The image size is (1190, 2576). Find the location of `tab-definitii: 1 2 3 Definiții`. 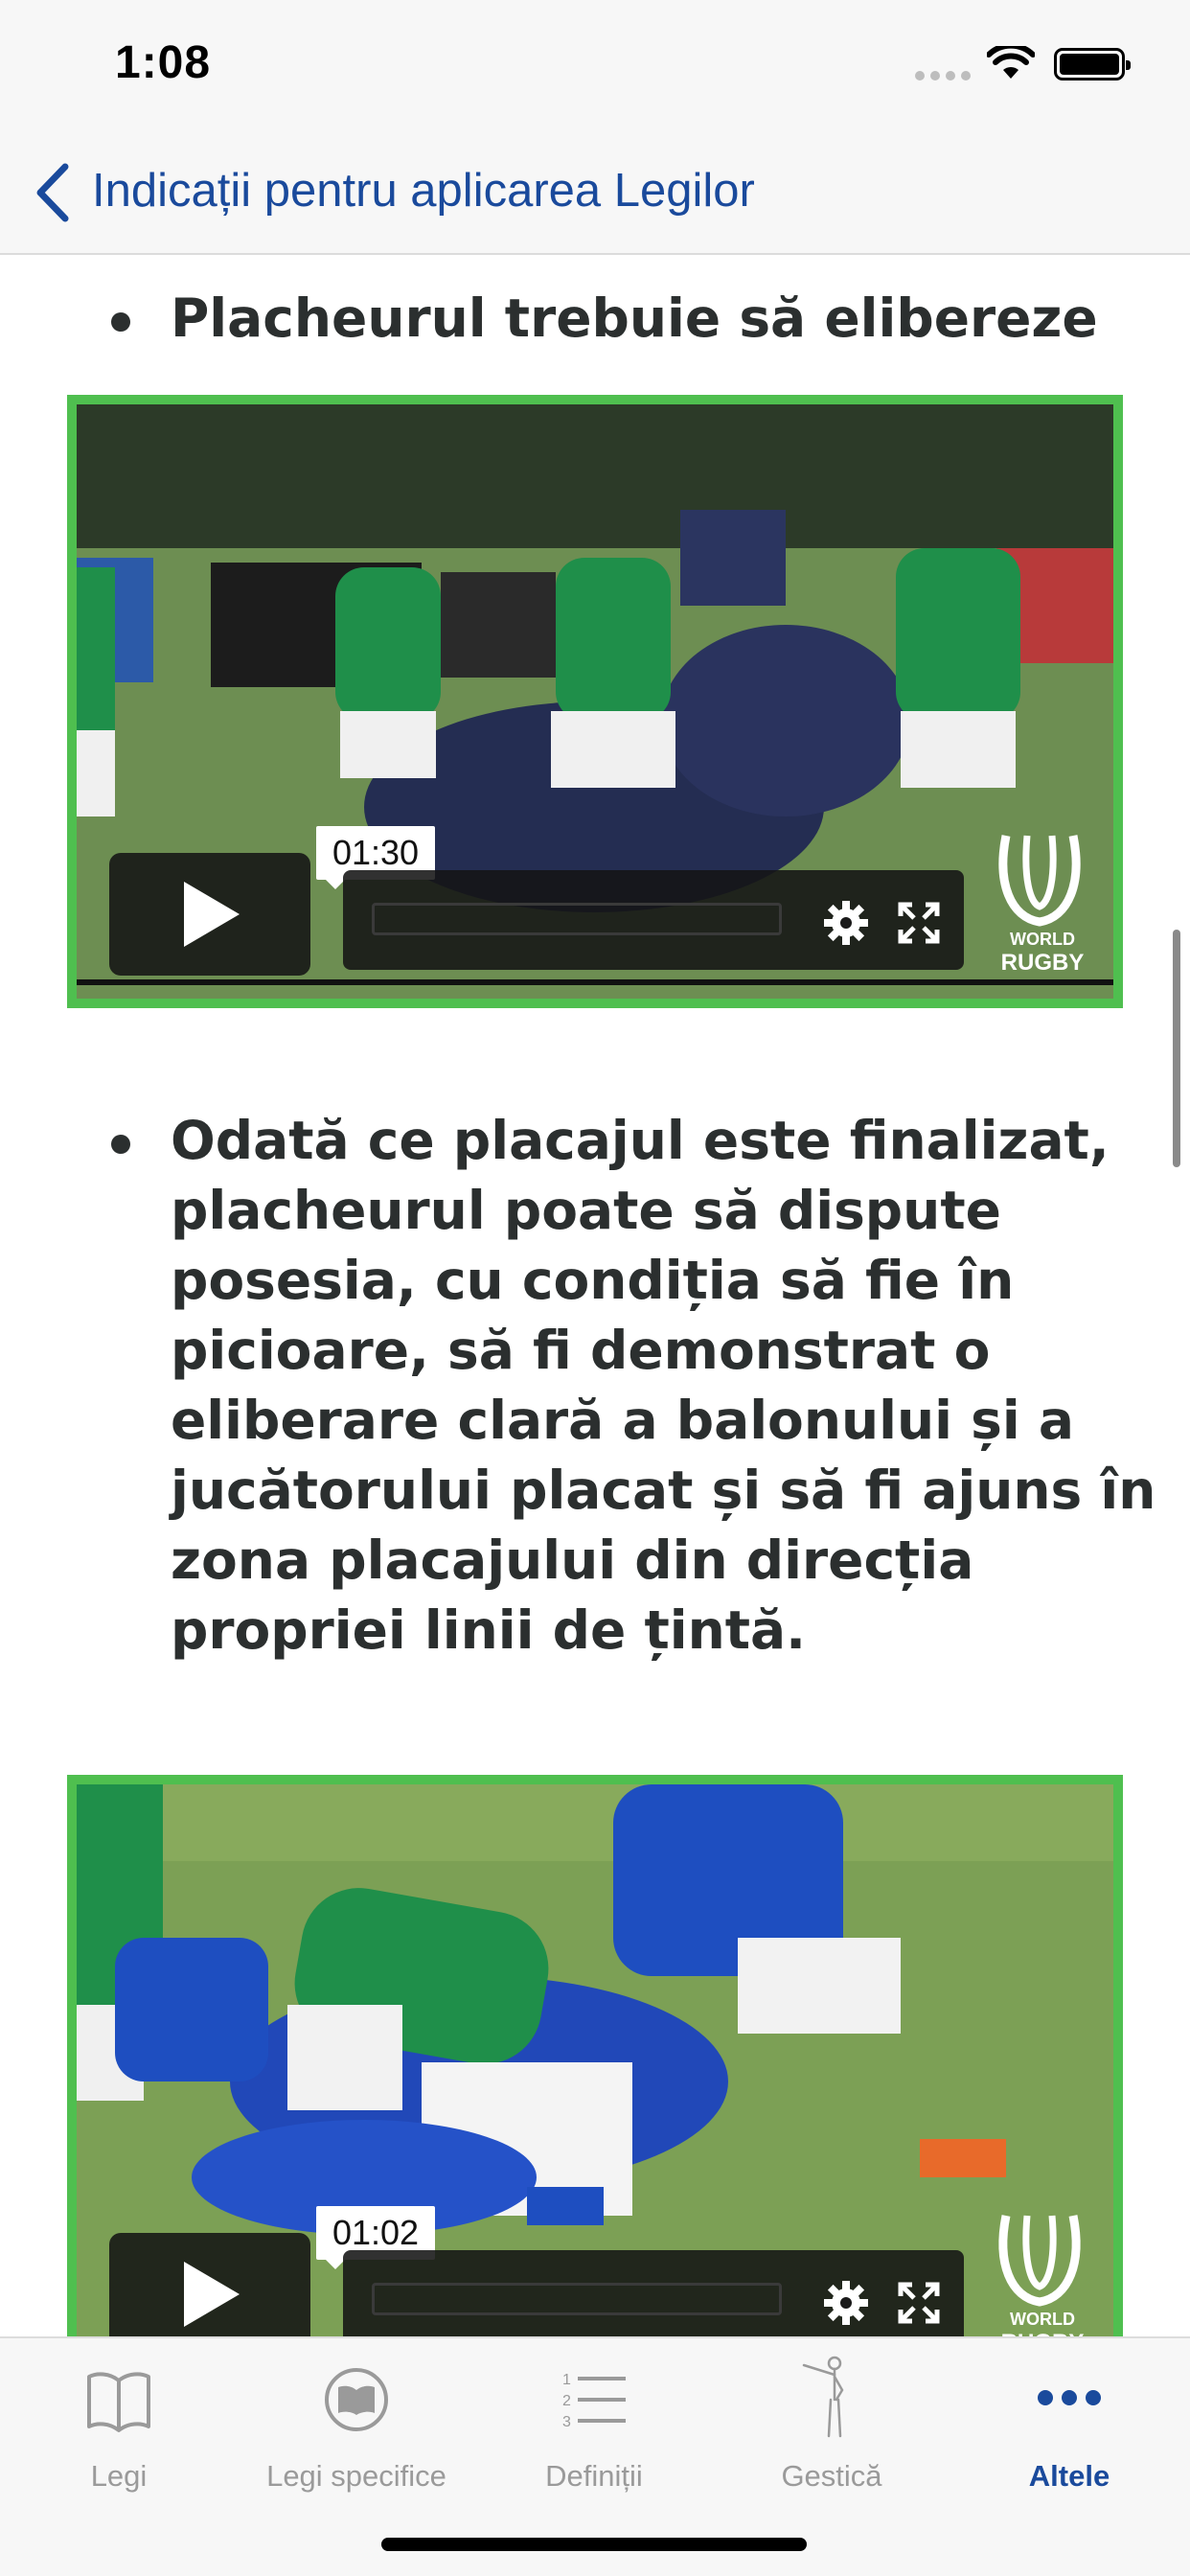

tab-definitii: 1 2 3 Definiții is located at coordinates (594, 2426).